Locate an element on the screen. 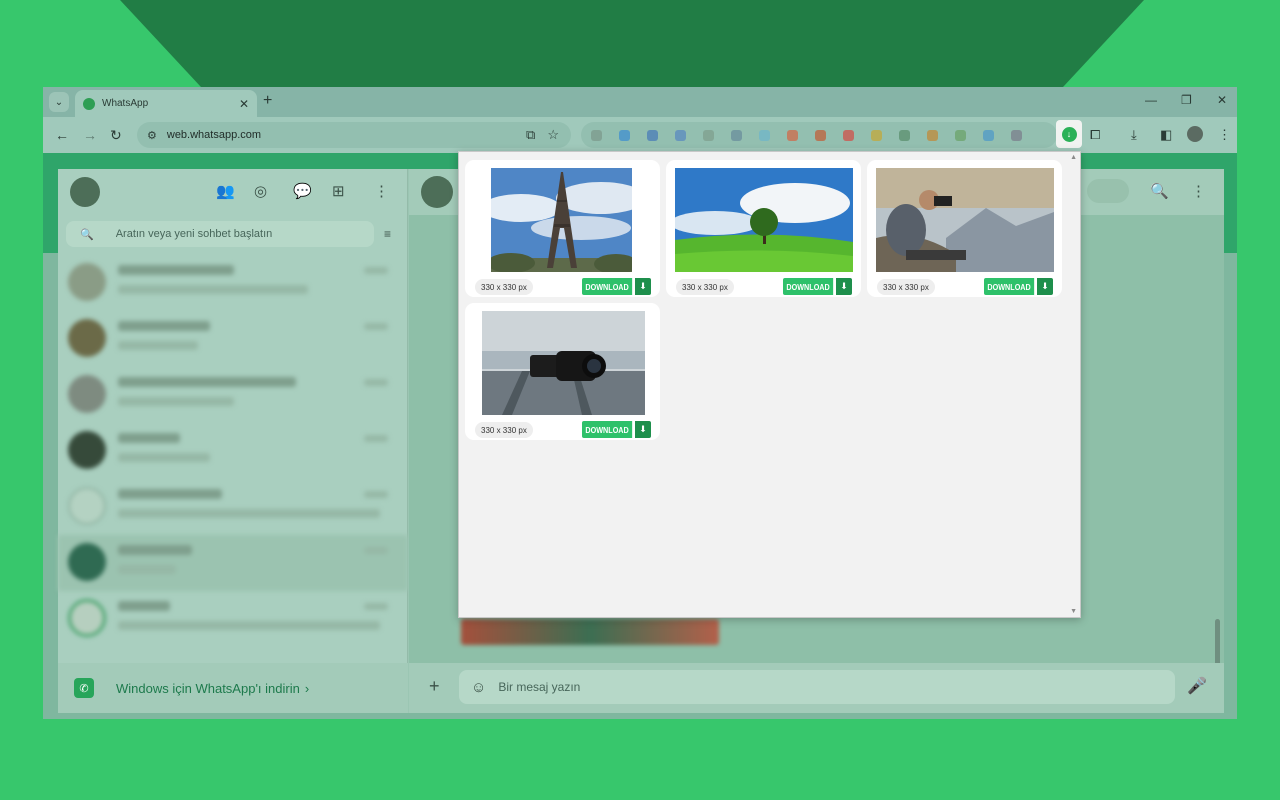 This screenshot has height=800, width=1280. chevron-right-icon: › is located at coordinates (307, 688).